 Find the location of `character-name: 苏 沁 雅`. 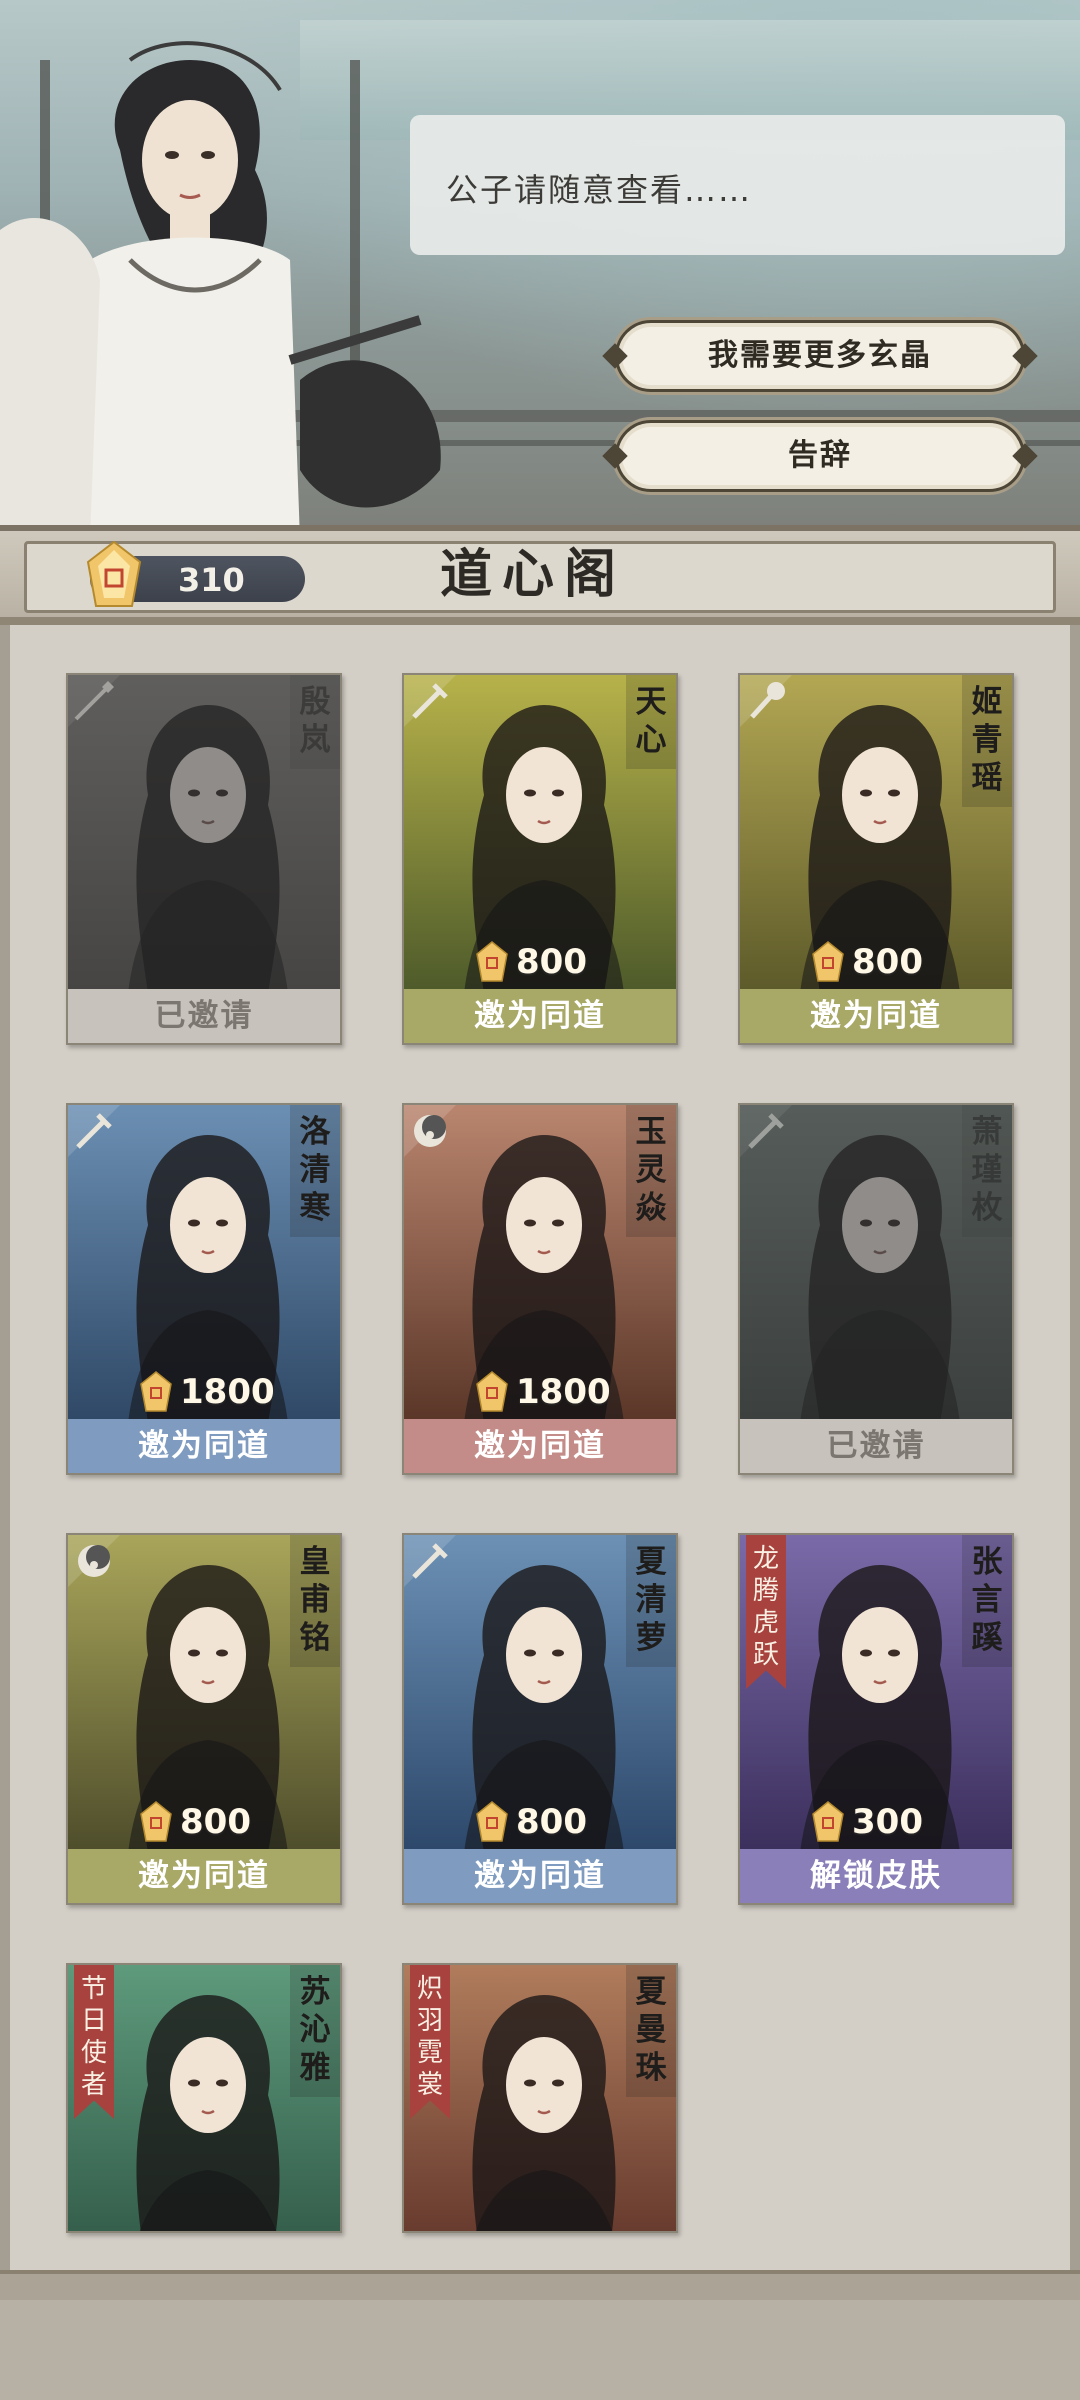

character-name: 苏 沁 雅 is located at coordinates (315, 2031).